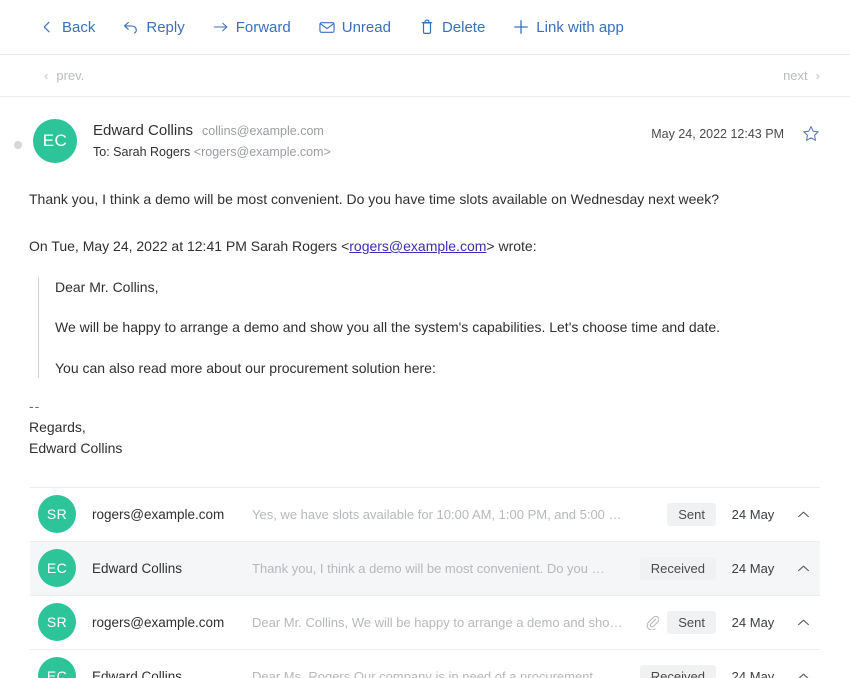 This screenshot has width=850, height=678. Describe the element at coordinates (580, 27) in the screenshot. I see `link-with-app-label: Link with app` at that location.